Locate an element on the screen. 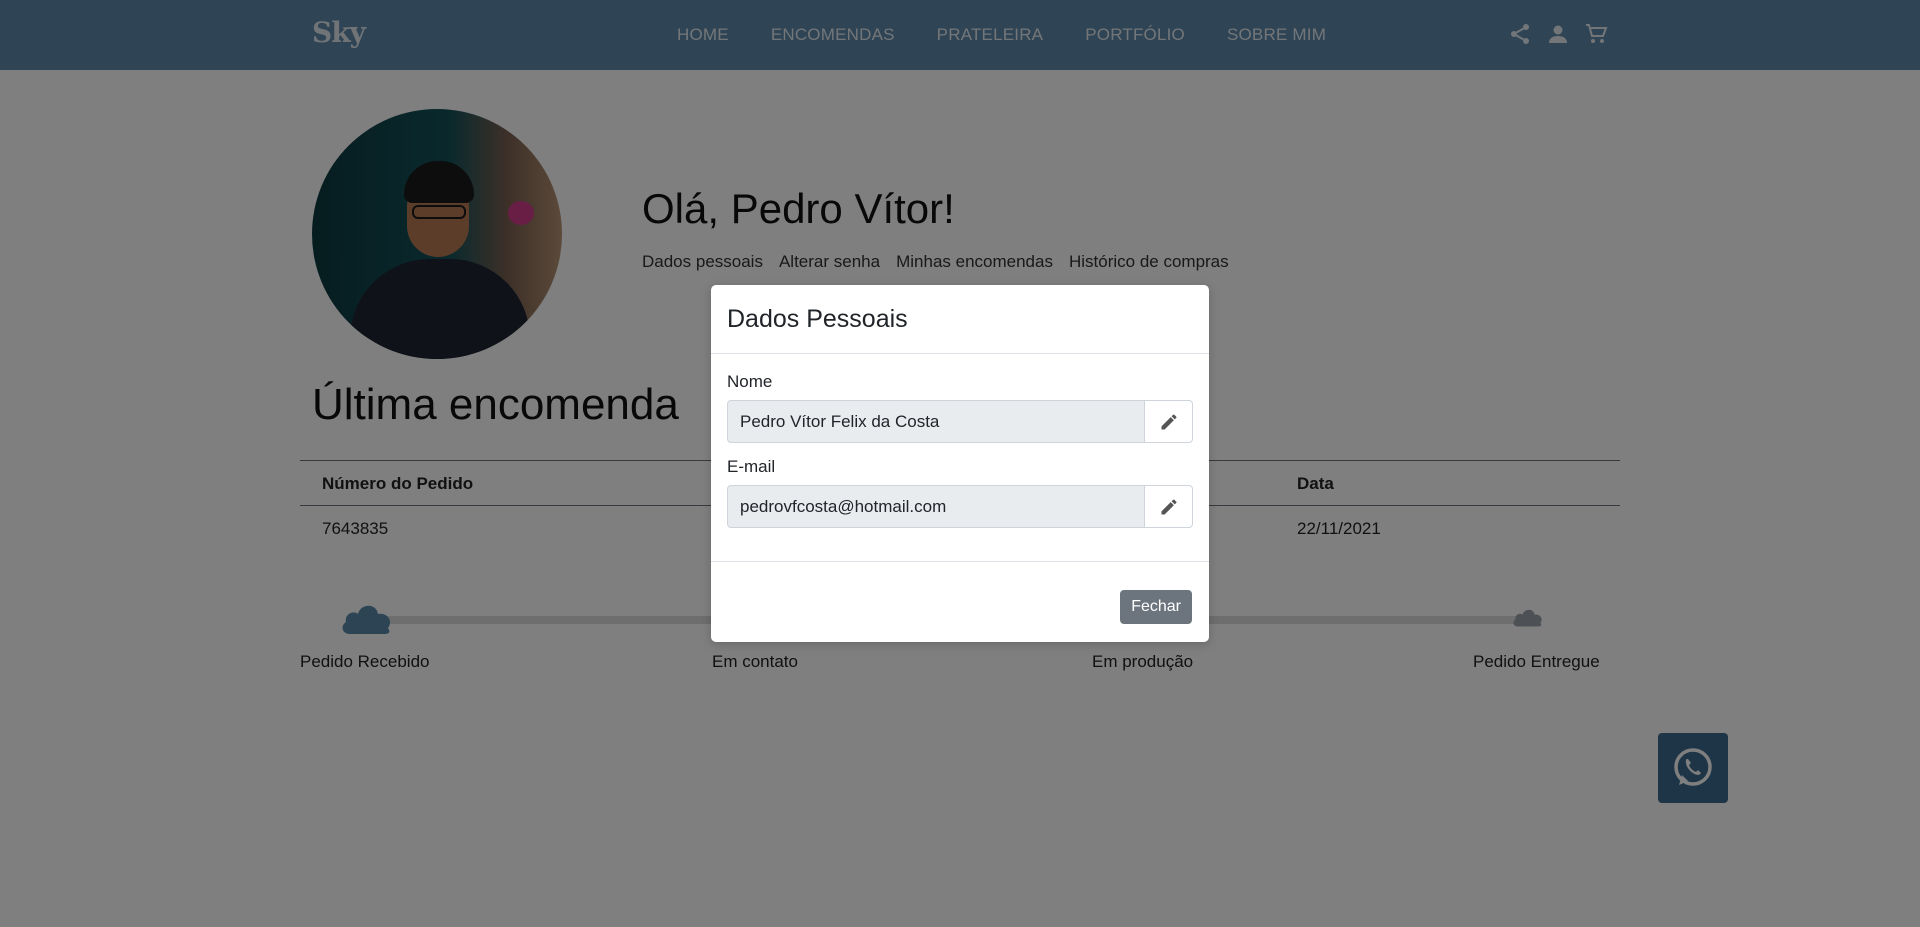 The image size is (1920, 927). name-input-group: Pedro Vítor Felix da Costa is located at coordinates (960, 421).